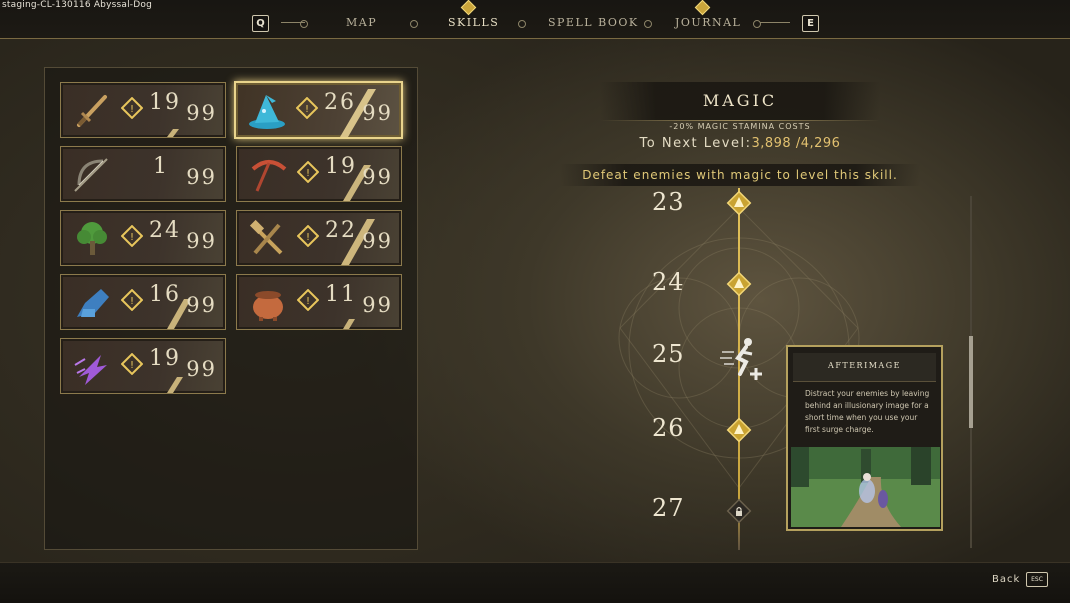 Image resolution: width=1070 pixels, height=603 pixels. Describe the element at coordinates (1006, 579) in the screenshot. I see `back-button: Back` at that location.